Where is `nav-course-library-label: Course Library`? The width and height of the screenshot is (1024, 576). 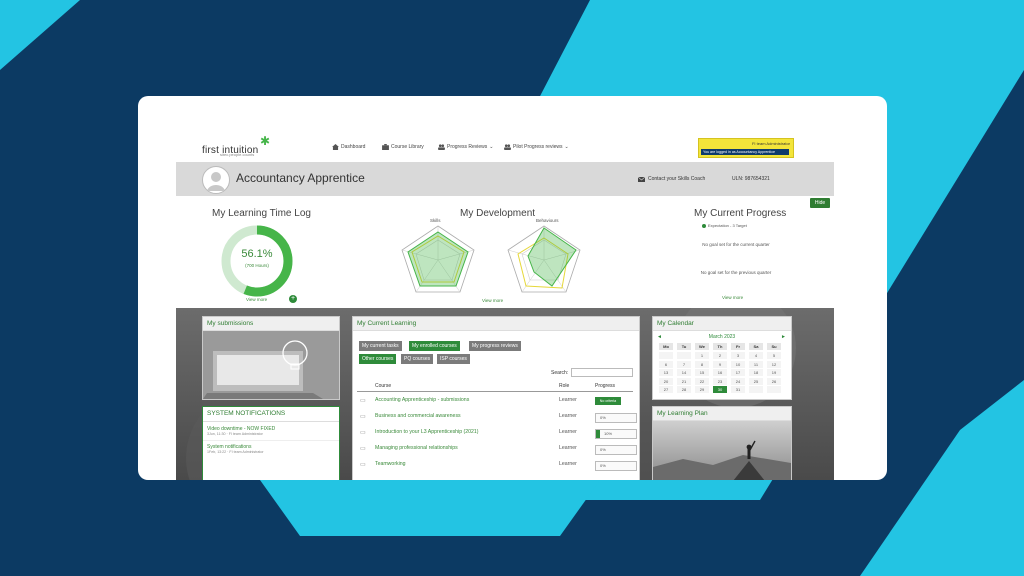
nav-course-library-label: Course Library is located at coordinates (407, 147).